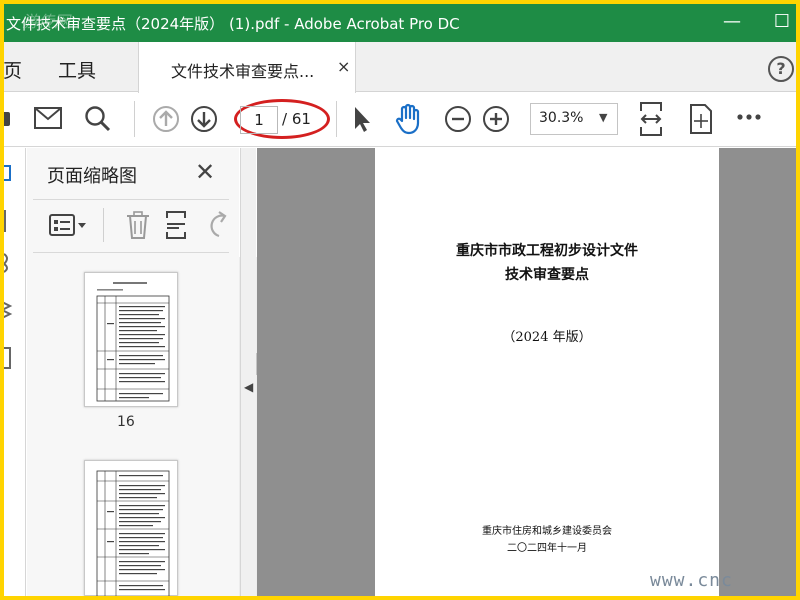 The image size is (800, 600). Describe the element at coordinates (46, 21) in the screenshot. I see `watermark-logo: 游传网` at that location.